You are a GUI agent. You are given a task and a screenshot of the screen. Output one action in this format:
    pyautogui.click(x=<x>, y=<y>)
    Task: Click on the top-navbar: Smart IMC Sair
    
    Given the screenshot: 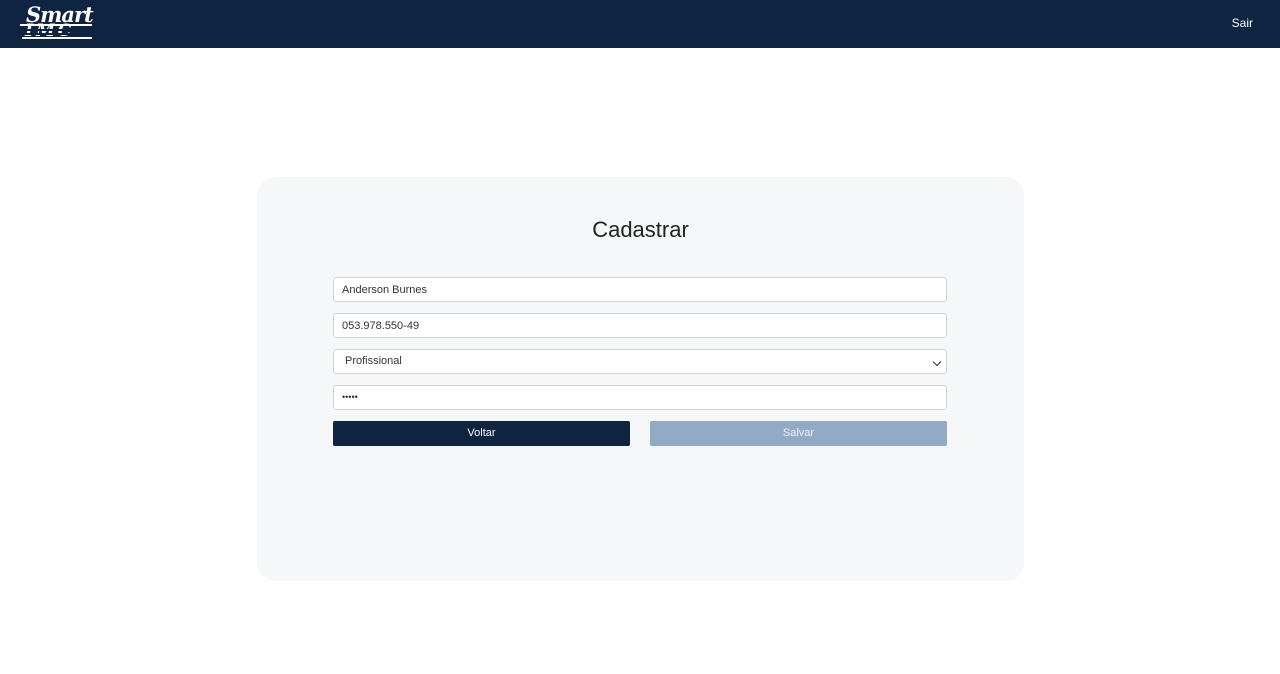 What is the action you would take?
    pyautogui.click(x=640, y=24)
    